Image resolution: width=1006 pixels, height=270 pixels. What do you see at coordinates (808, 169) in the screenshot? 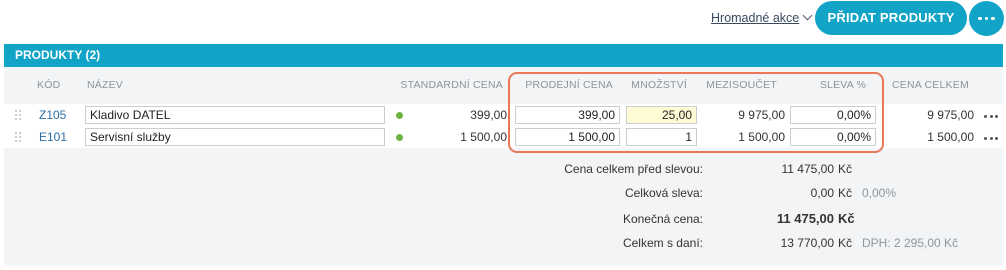
I see `summary-before-discount-value: 11 475,00` at bounding box center [808, 169].